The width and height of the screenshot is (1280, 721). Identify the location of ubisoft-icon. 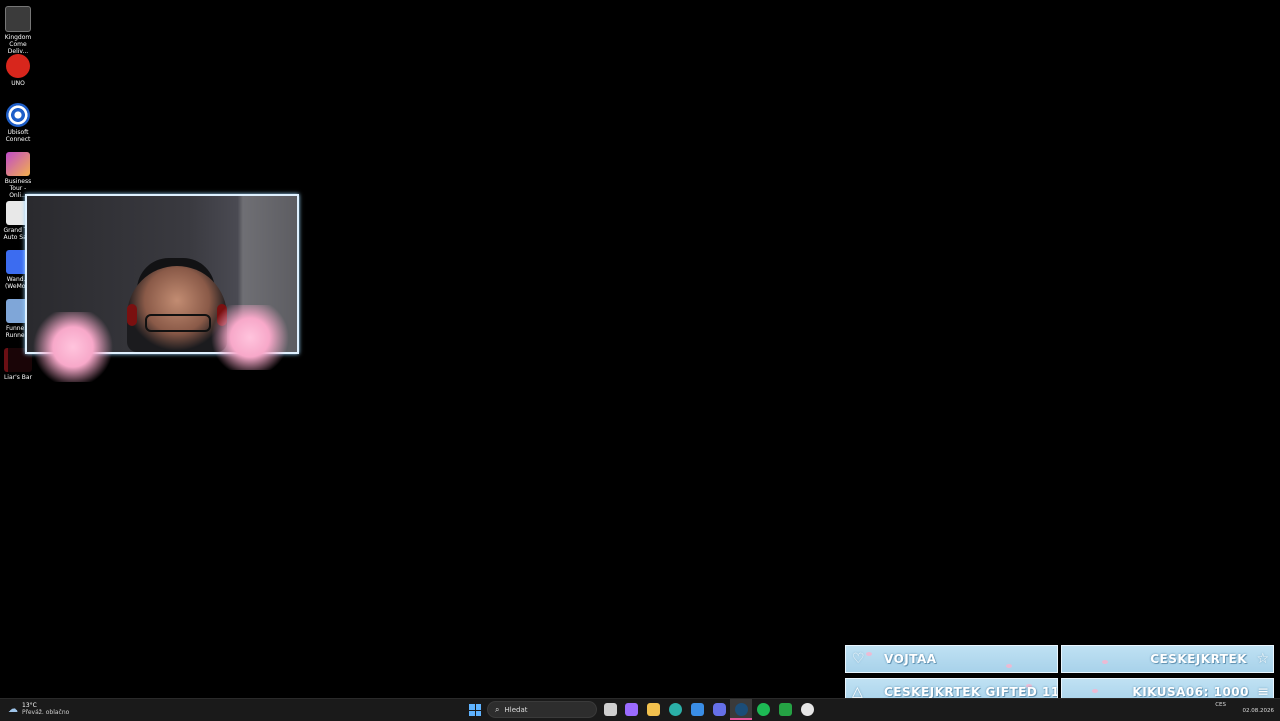
(18, 115).